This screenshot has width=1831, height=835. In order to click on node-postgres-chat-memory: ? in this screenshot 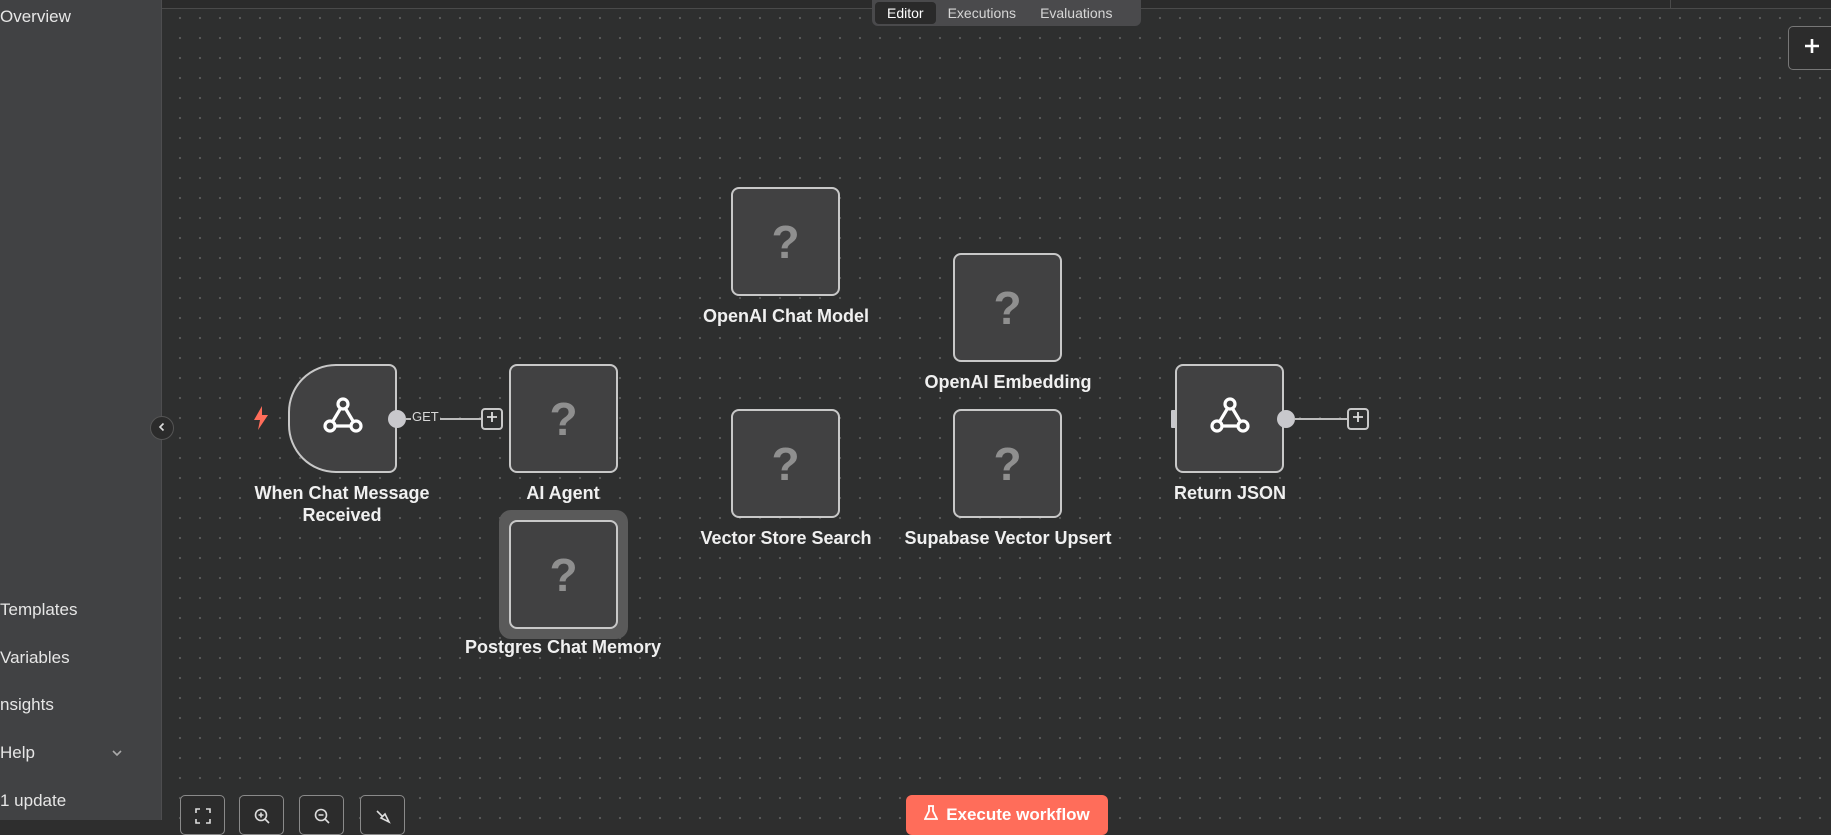, I will do `click(563, 574)`.